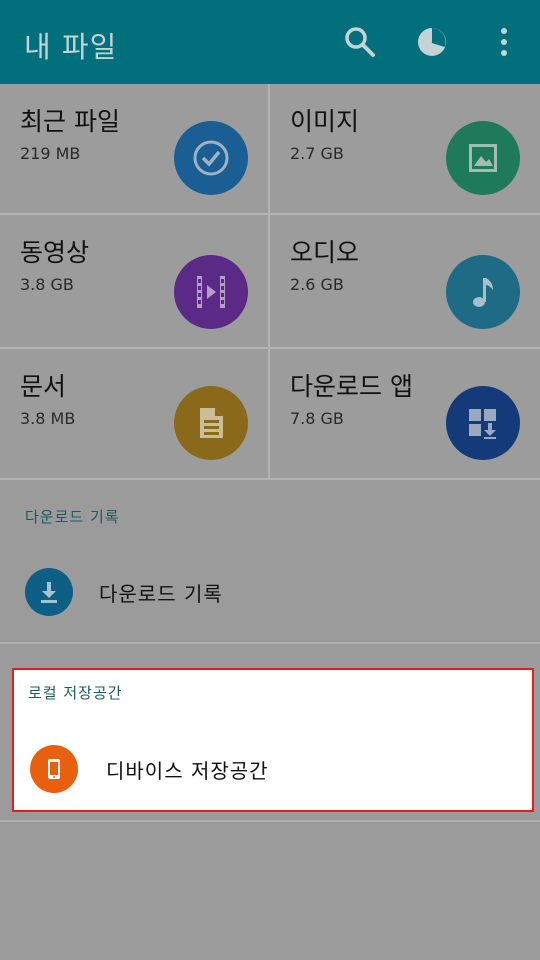  Describe the element at coordinates (405, 282) in the screenshot. I see `category-audio: 오디오 2.6 GB` at that location.